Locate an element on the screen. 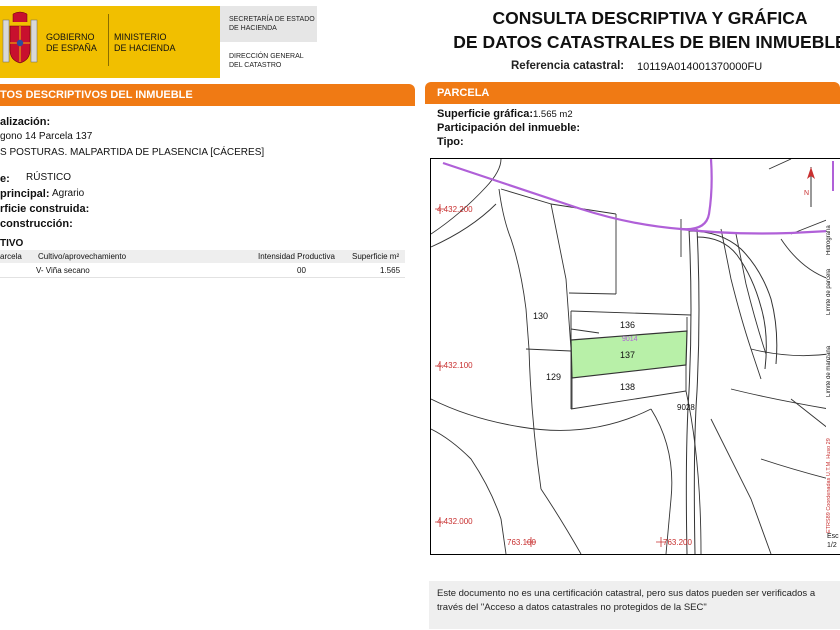  coord-x-763200: 763.200 is located at coordinates (677, 542).